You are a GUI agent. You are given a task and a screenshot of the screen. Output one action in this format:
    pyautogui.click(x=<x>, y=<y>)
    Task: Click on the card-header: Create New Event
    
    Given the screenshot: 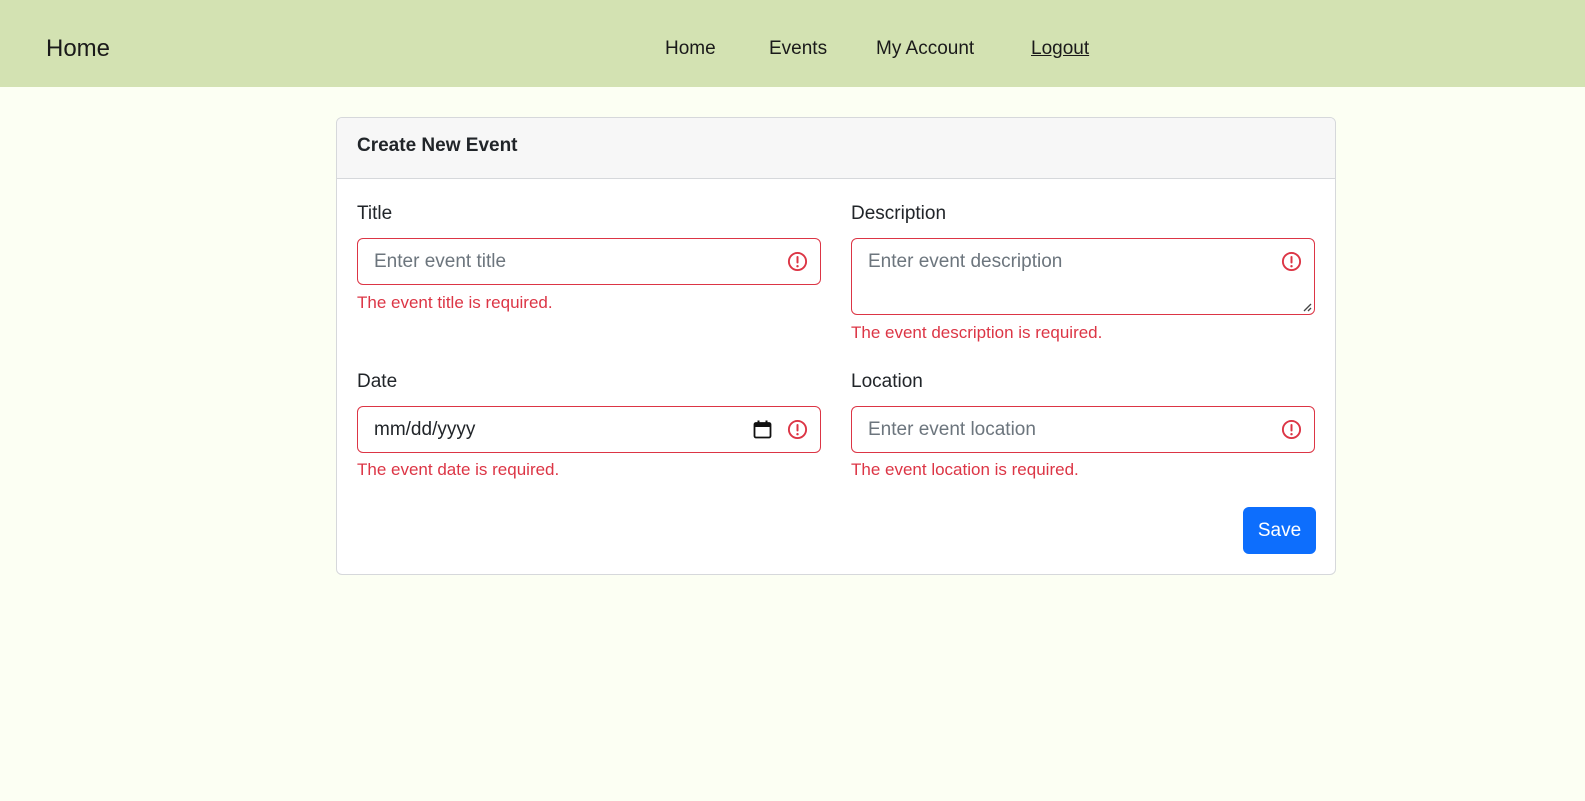 What is the action you would take?
    pyautogui.click(x=836, y=148)
    